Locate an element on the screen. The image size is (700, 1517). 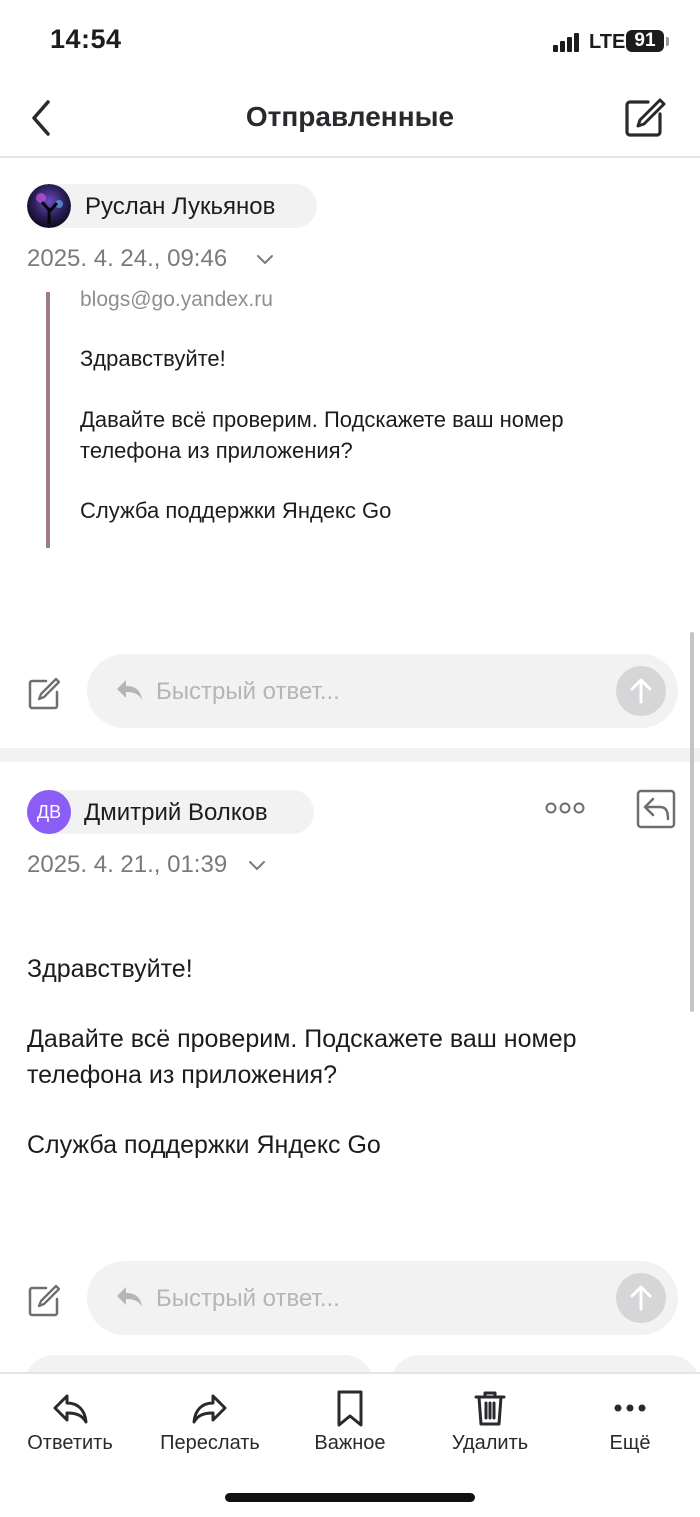
quoted-greeting: Здравствуйте! is located at coordinates (153, 358).